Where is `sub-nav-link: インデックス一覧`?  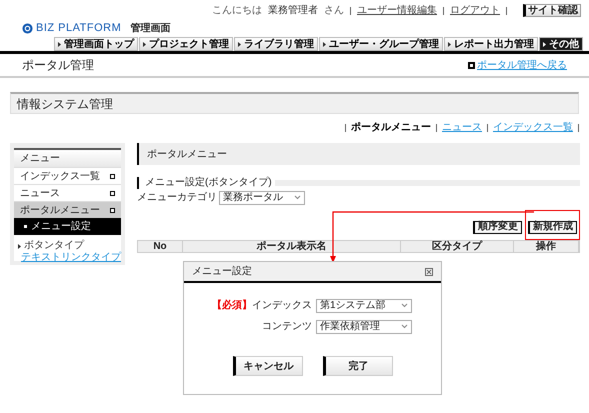
sub-nav-link: インデックス一覧 is located at coordinates (533, 127).